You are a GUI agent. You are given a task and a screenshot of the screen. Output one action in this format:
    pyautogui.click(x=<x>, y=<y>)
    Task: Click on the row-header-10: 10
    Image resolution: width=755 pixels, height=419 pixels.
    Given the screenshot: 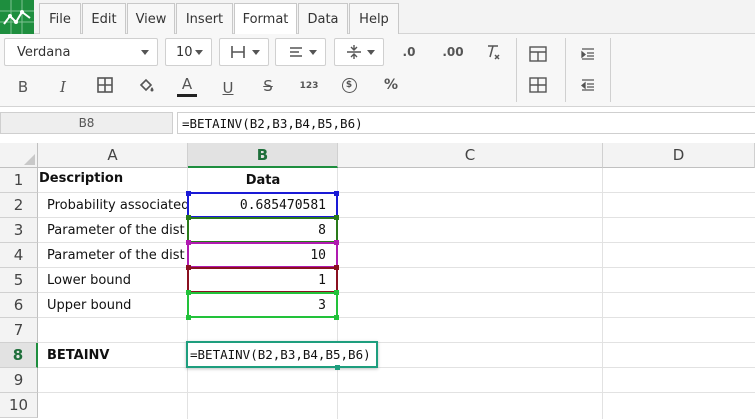 What is the action you would take?
    pyautogui.click(x=19, y=405)
    